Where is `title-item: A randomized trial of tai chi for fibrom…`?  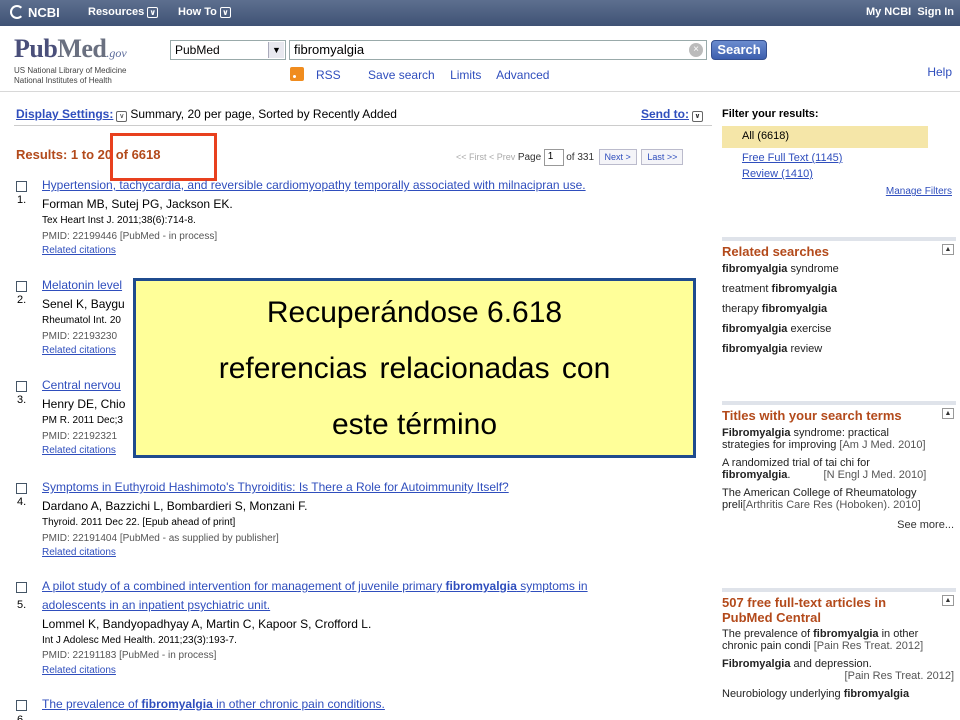 title-item: A randomized trial of tai chi for fibrom… is located at coordinates (839, 469).